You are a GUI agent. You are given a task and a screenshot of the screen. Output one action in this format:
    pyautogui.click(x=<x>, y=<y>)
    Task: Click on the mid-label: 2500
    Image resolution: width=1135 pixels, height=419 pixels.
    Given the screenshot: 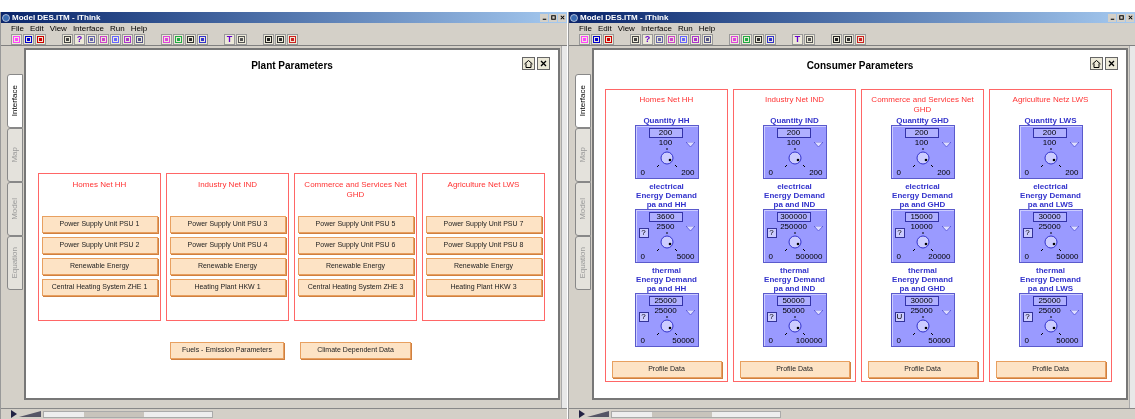 What is the action you would take?
    pyautogui.click(x=665, y=227)
    